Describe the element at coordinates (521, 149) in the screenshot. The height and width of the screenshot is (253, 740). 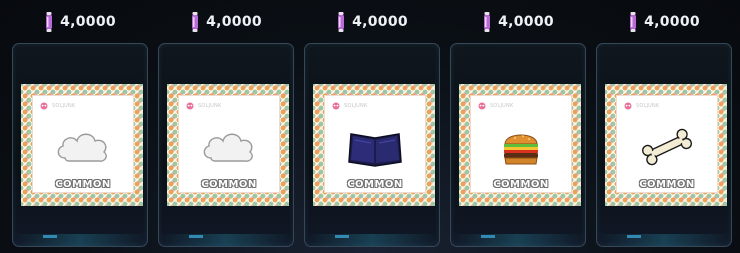
I see `burger-icon` at that location.